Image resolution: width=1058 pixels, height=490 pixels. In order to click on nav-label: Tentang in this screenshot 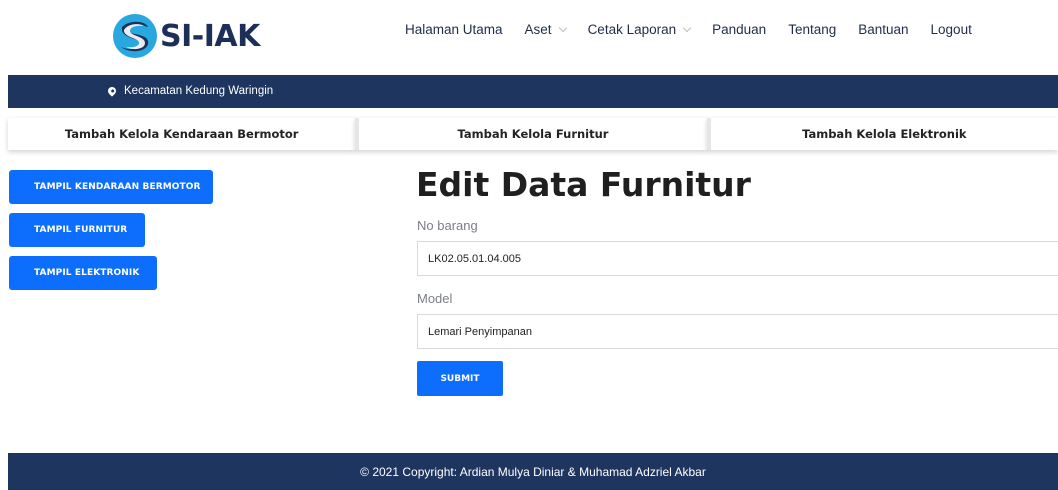, I will do `click(812, 29)`.